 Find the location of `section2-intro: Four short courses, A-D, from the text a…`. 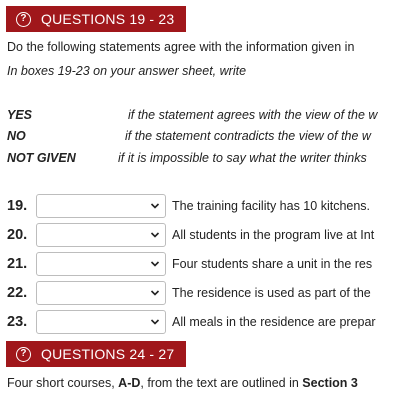

section2-intro: Four short courses, A-D, from the text a… is located at coordinates (182, 383).